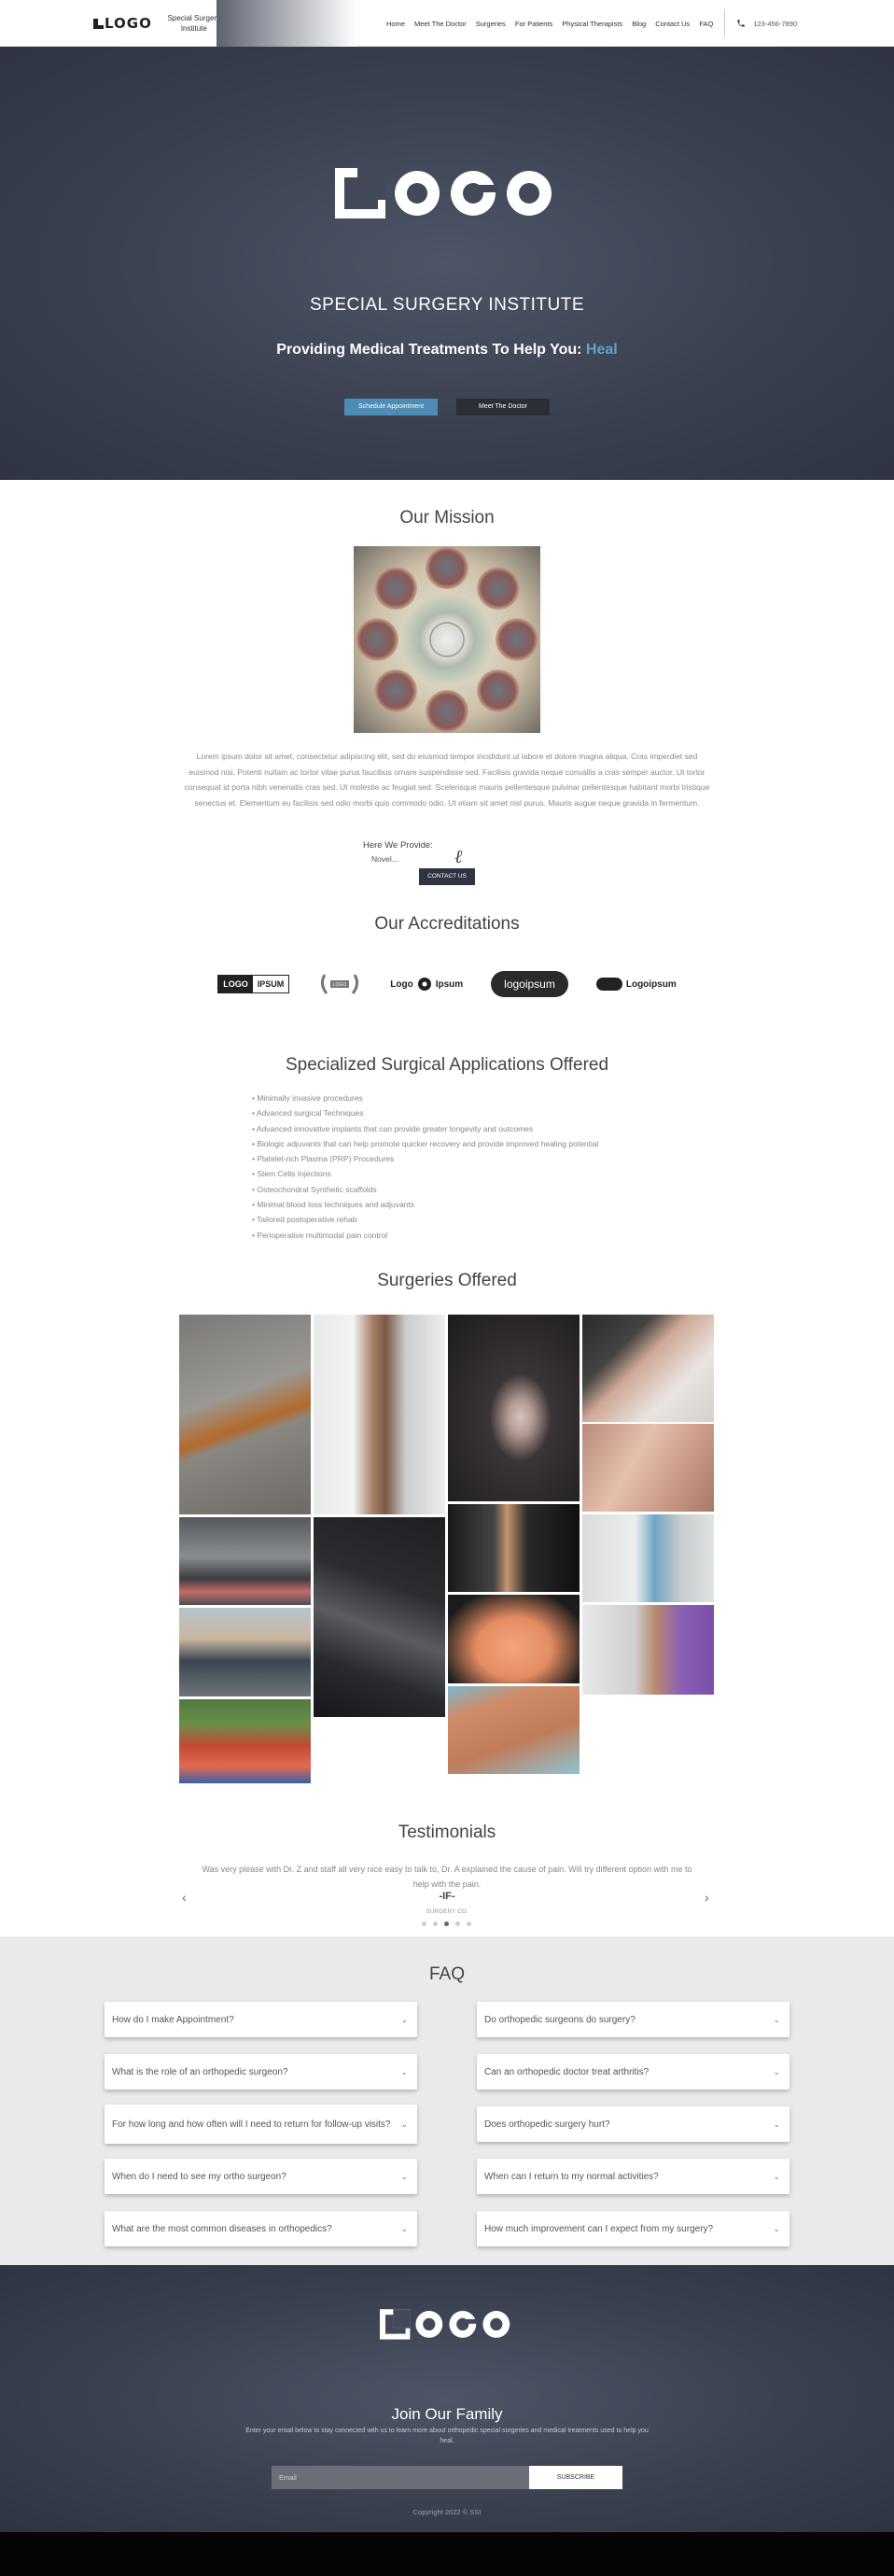 The height and width of the screenshot is (2576, 894). I want to click on testimonial-role: SURGERY CO., so click(447, 1911).